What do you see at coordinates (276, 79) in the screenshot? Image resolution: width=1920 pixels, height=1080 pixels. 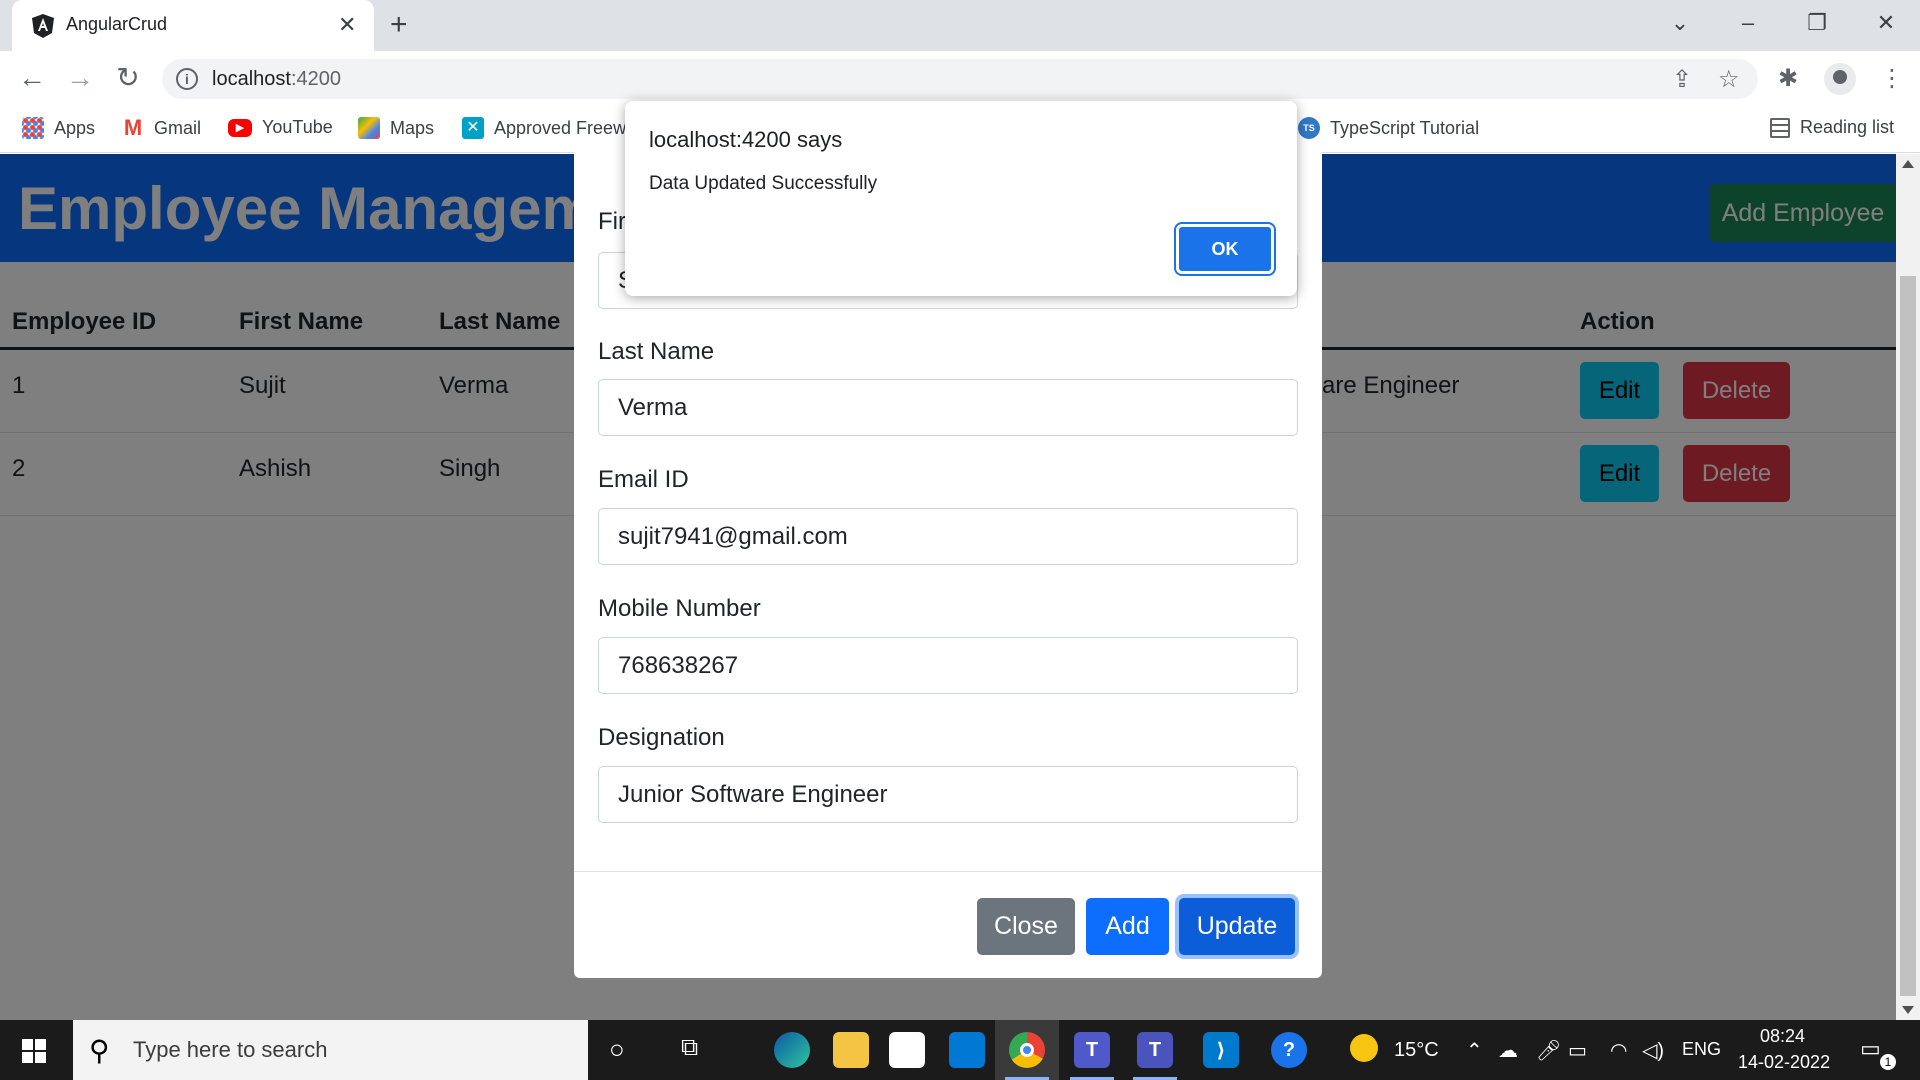 I see `address-url: localhost:4200` at bounding box center [276, 79].